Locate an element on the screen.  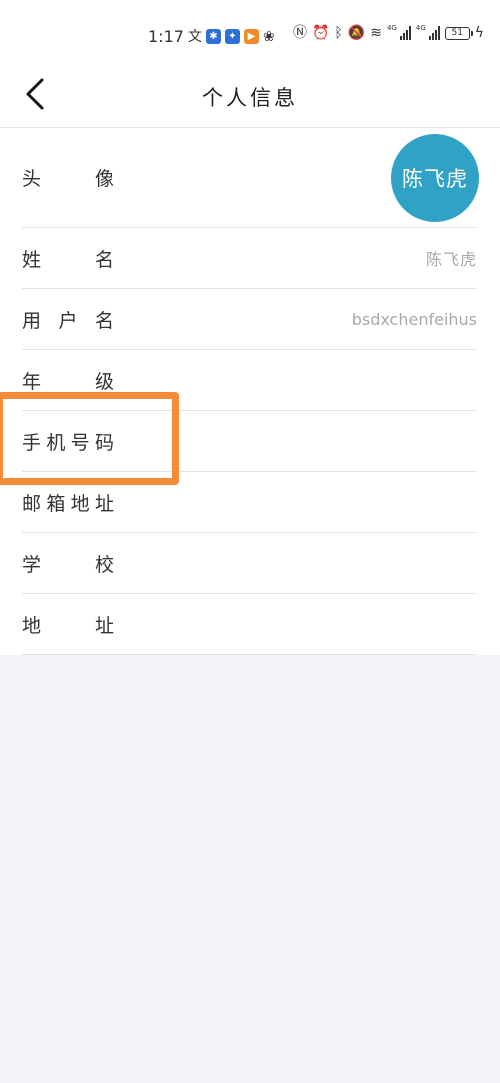
play-app-icon: ▶ is located at coordinates (251, 36).